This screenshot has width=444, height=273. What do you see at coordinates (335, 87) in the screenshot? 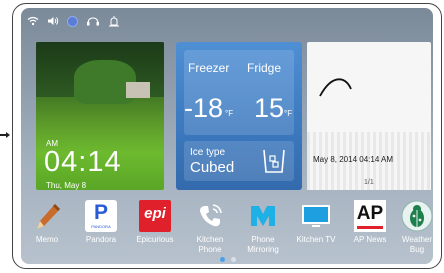
I see `memo-drawing` at bounding box center [335, 87].